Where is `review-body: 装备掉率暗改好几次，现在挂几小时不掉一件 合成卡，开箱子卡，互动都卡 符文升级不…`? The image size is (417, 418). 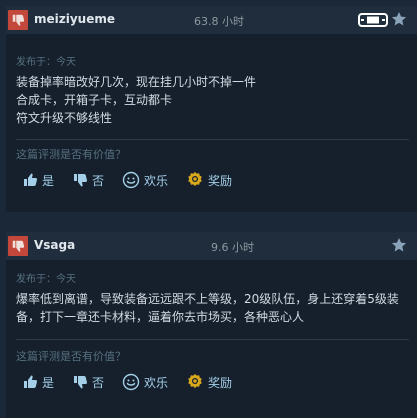
review-body: 装备掉率暗改好几次，现在挂几小时不掉一件 合成卡，开箱子卡，互动都卡 符文升级不… is located at coordinates (212, 100).